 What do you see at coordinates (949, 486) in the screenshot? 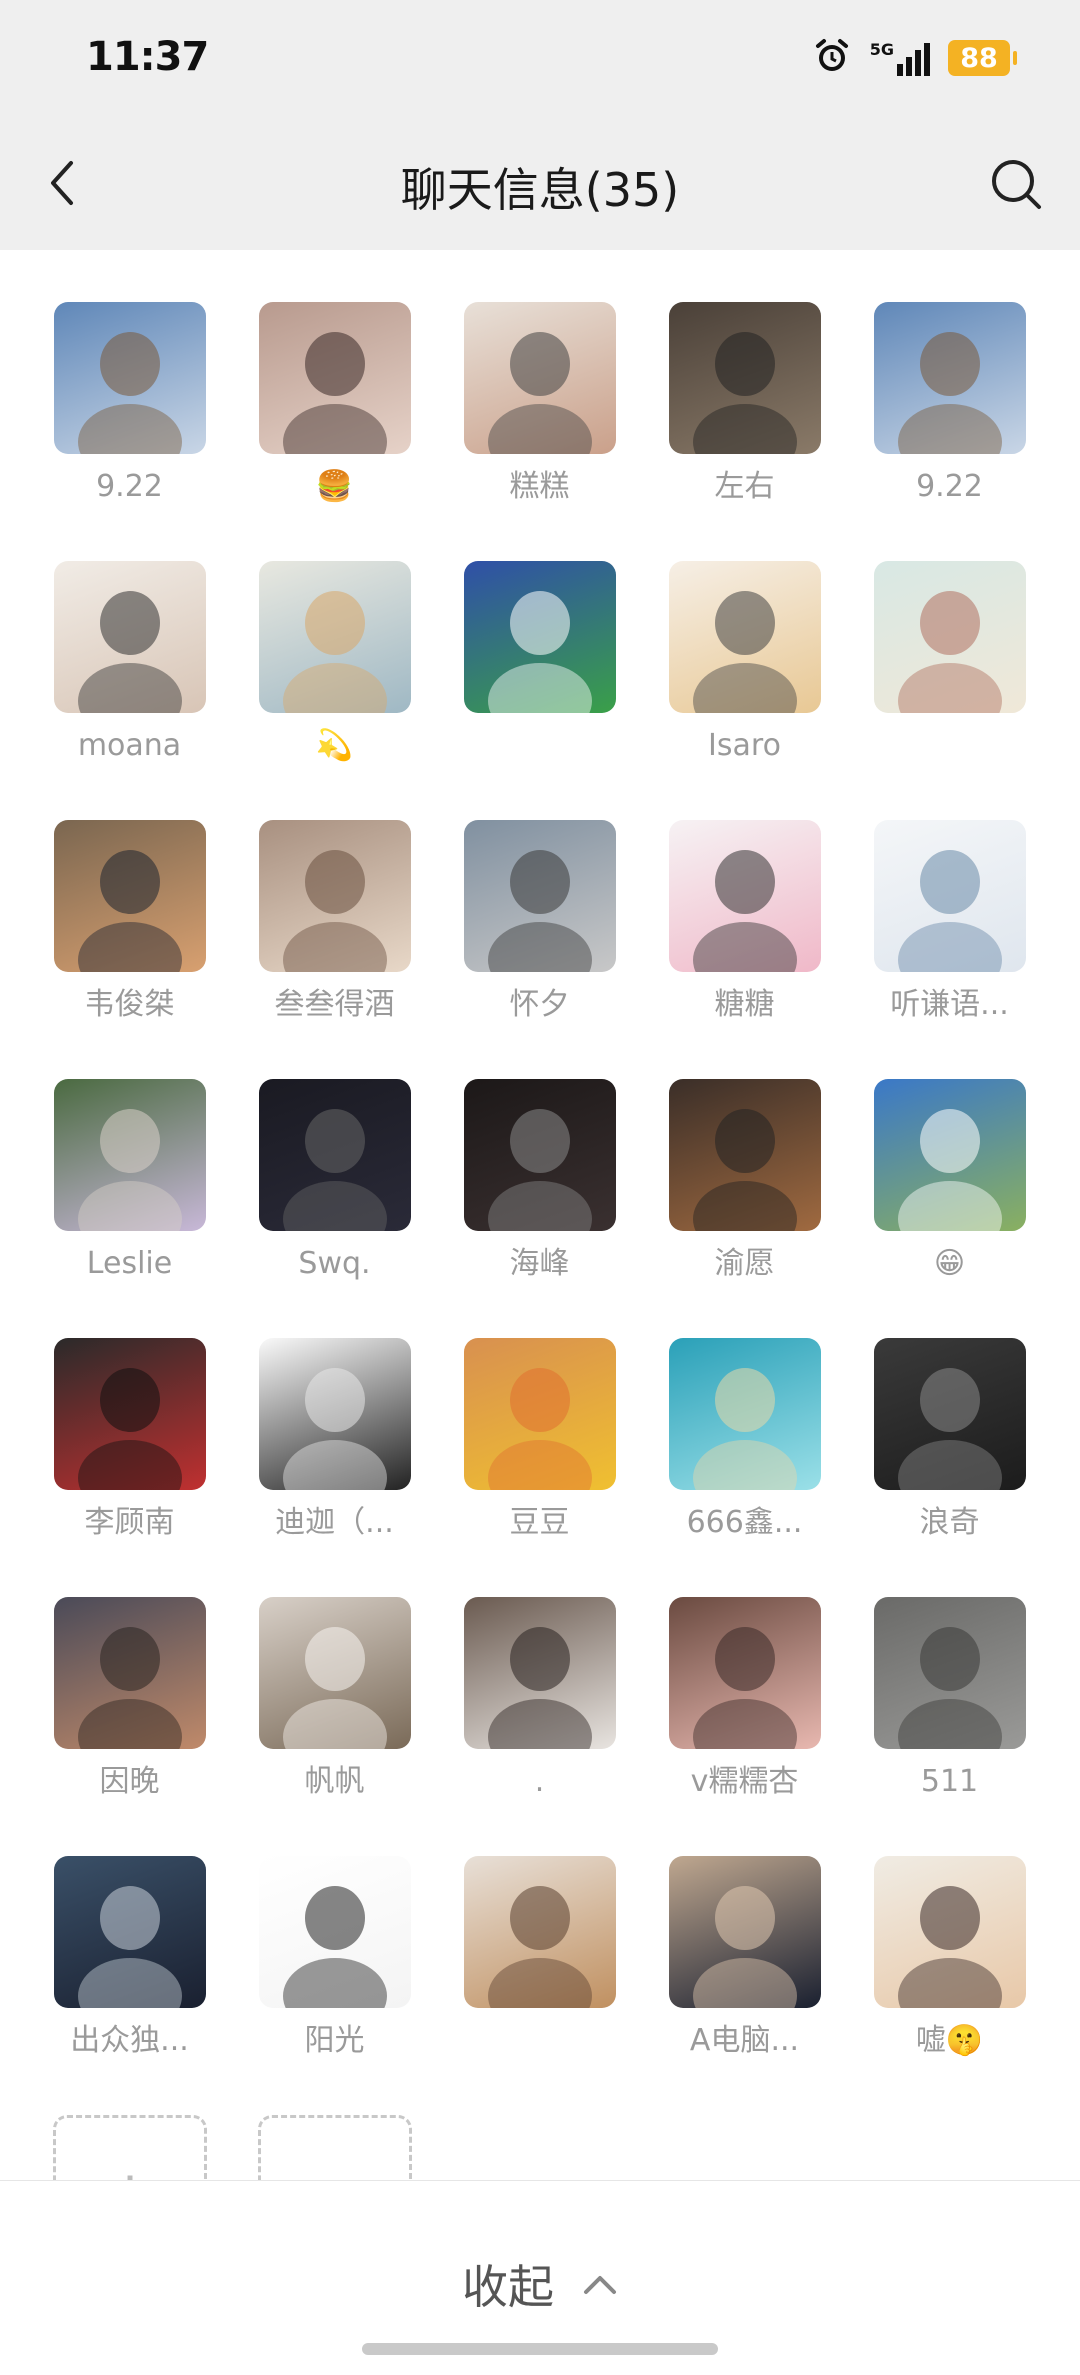
I see `member-name: 9.22` at bounding box center [949, 486].